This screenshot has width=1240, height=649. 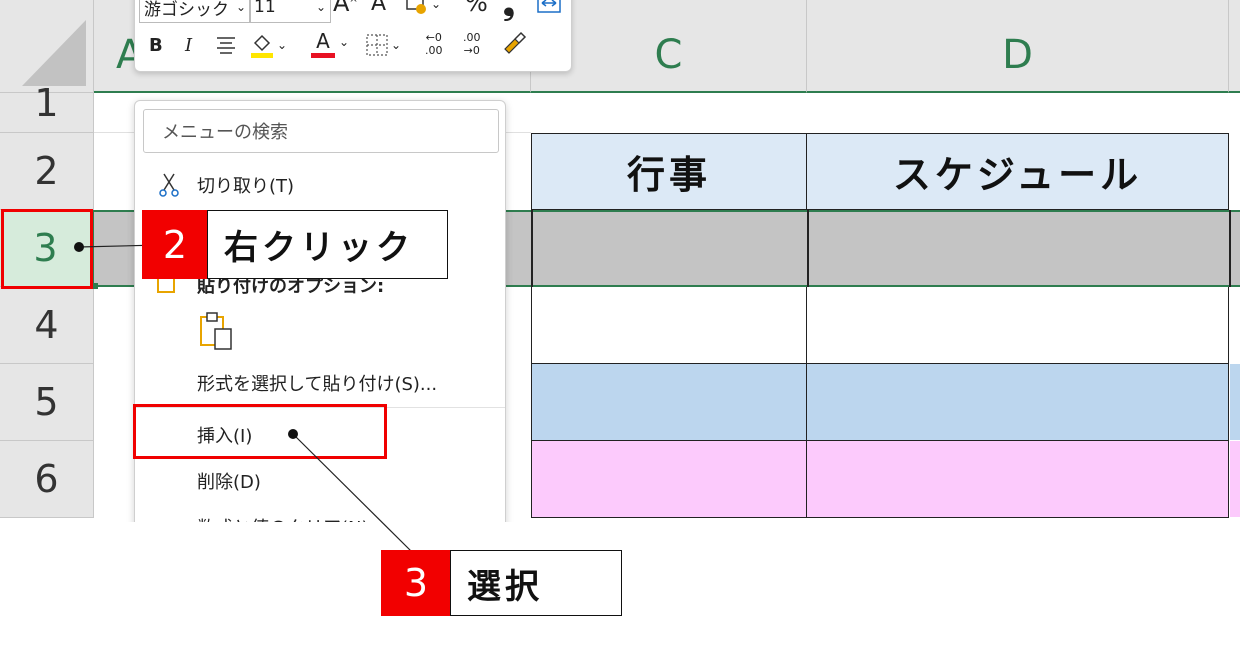 I want to click on step-3-label-box: 選択, so click(x=536, y=583).